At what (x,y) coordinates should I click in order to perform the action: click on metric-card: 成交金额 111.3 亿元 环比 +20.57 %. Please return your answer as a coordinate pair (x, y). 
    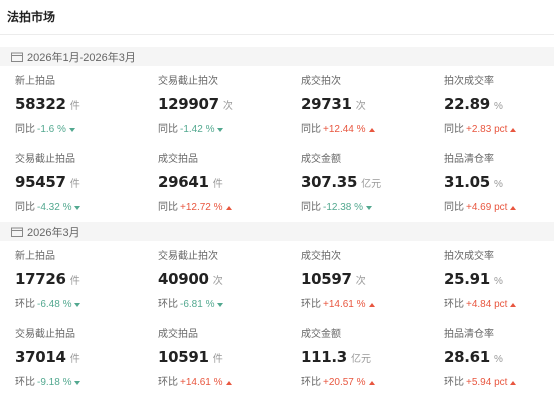
    Looking at the image, I should click on (372, 358).